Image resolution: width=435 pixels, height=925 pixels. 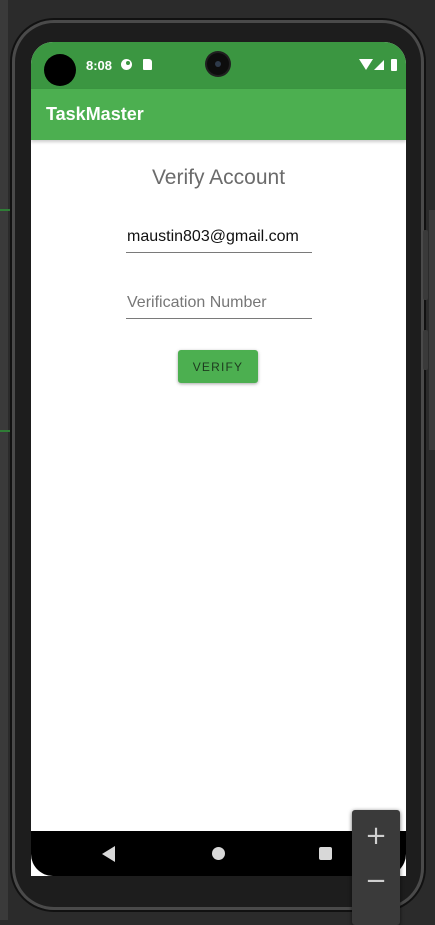 I want to click on data-saver-icon, so click(x=126, y=64).